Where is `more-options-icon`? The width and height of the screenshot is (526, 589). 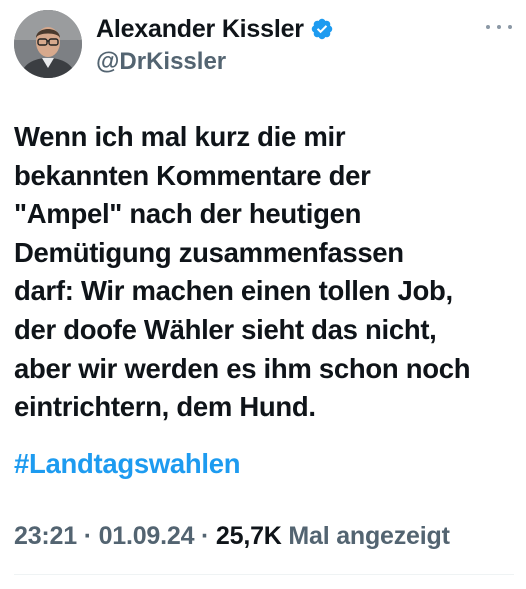 more-options-icon is located at coordinates (499, 27).